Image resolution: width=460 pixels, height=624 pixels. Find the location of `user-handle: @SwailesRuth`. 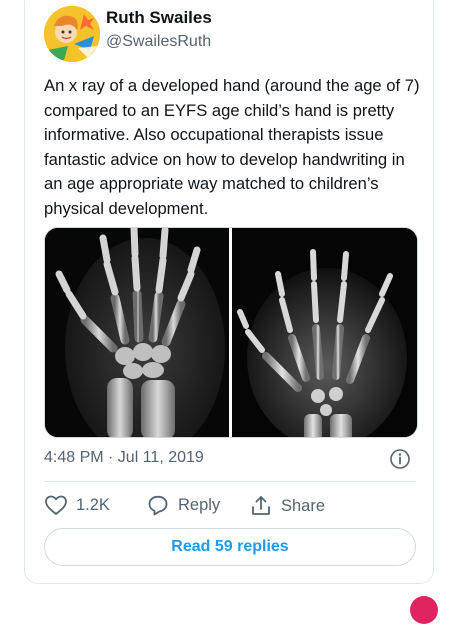

user-handle: @SwailesRuth is located at coordinates (158, 42).